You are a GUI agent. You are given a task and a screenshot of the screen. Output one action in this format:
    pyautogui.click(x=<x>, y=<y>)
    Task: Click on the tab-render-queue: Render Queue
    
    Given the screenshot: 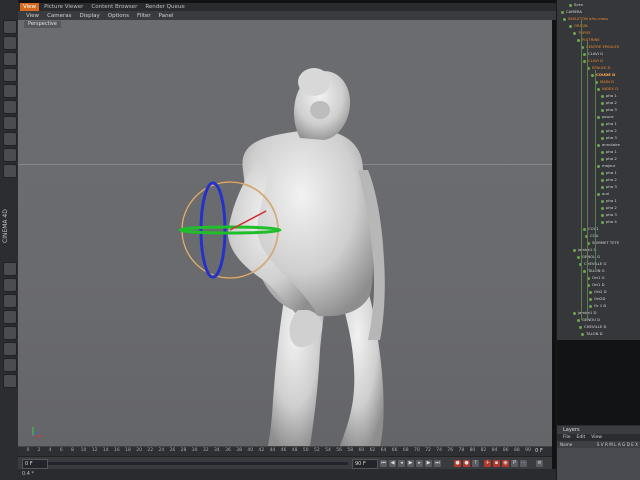 What is the action you would take?
    pyautogui.click(x=164, y=7)
    